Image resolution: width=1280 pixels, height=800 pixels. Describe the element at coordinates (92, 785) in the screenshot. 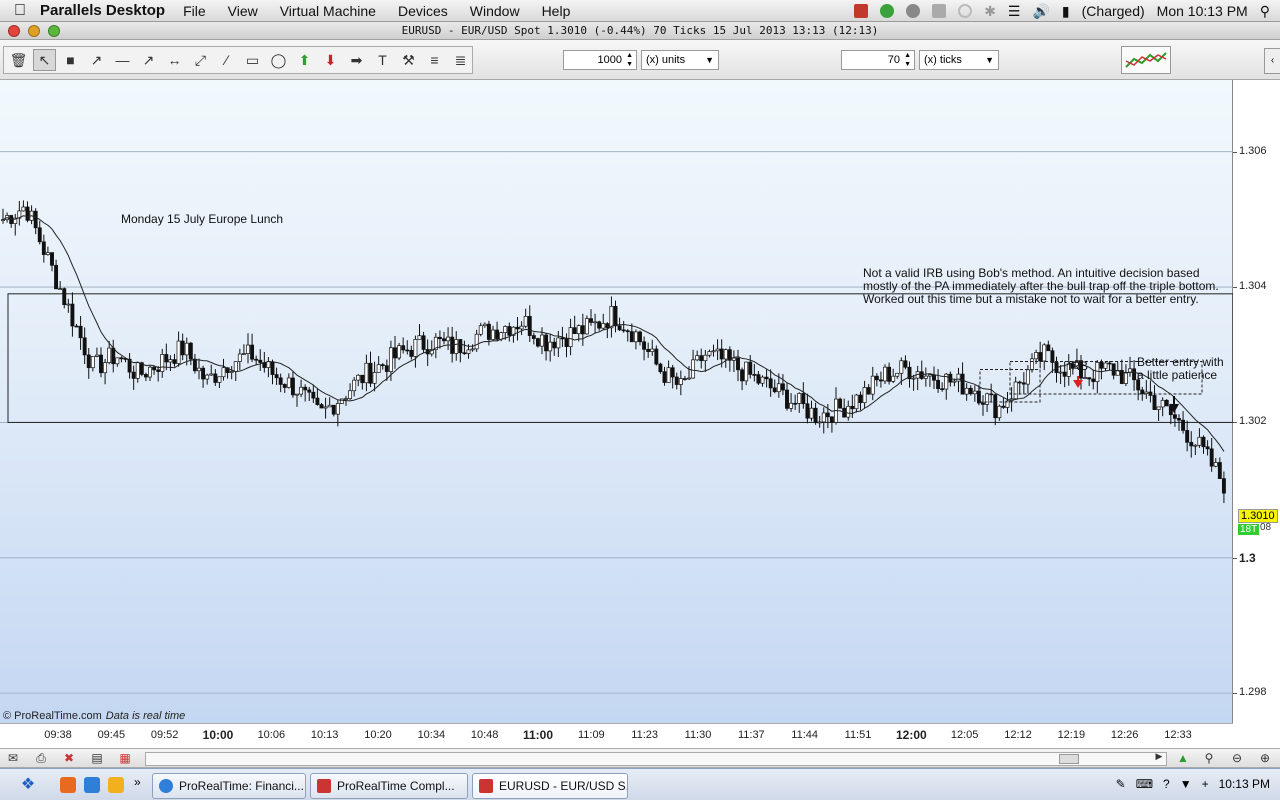

I see `ie-icon` at that location.